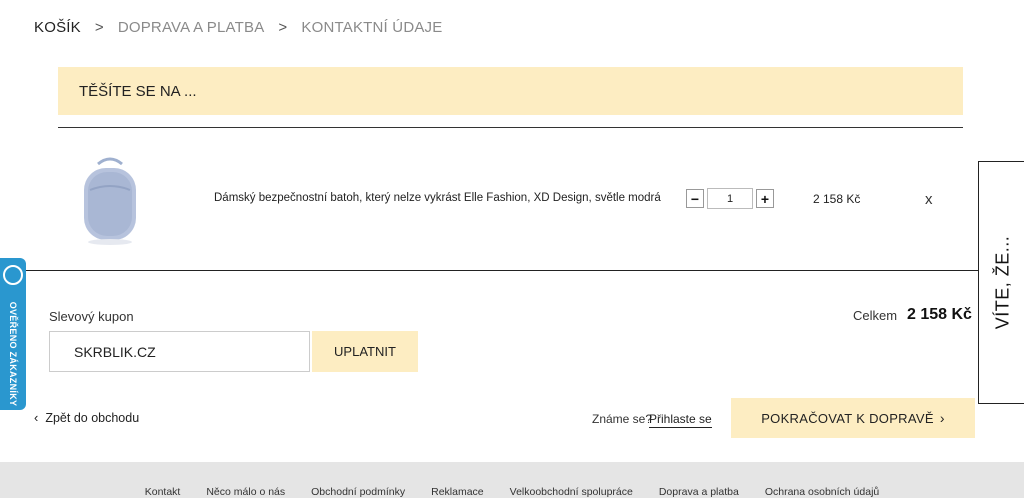  I want to click on footer-link-wholesale: Velkoobchodní spolupráce, so click(571, 492).